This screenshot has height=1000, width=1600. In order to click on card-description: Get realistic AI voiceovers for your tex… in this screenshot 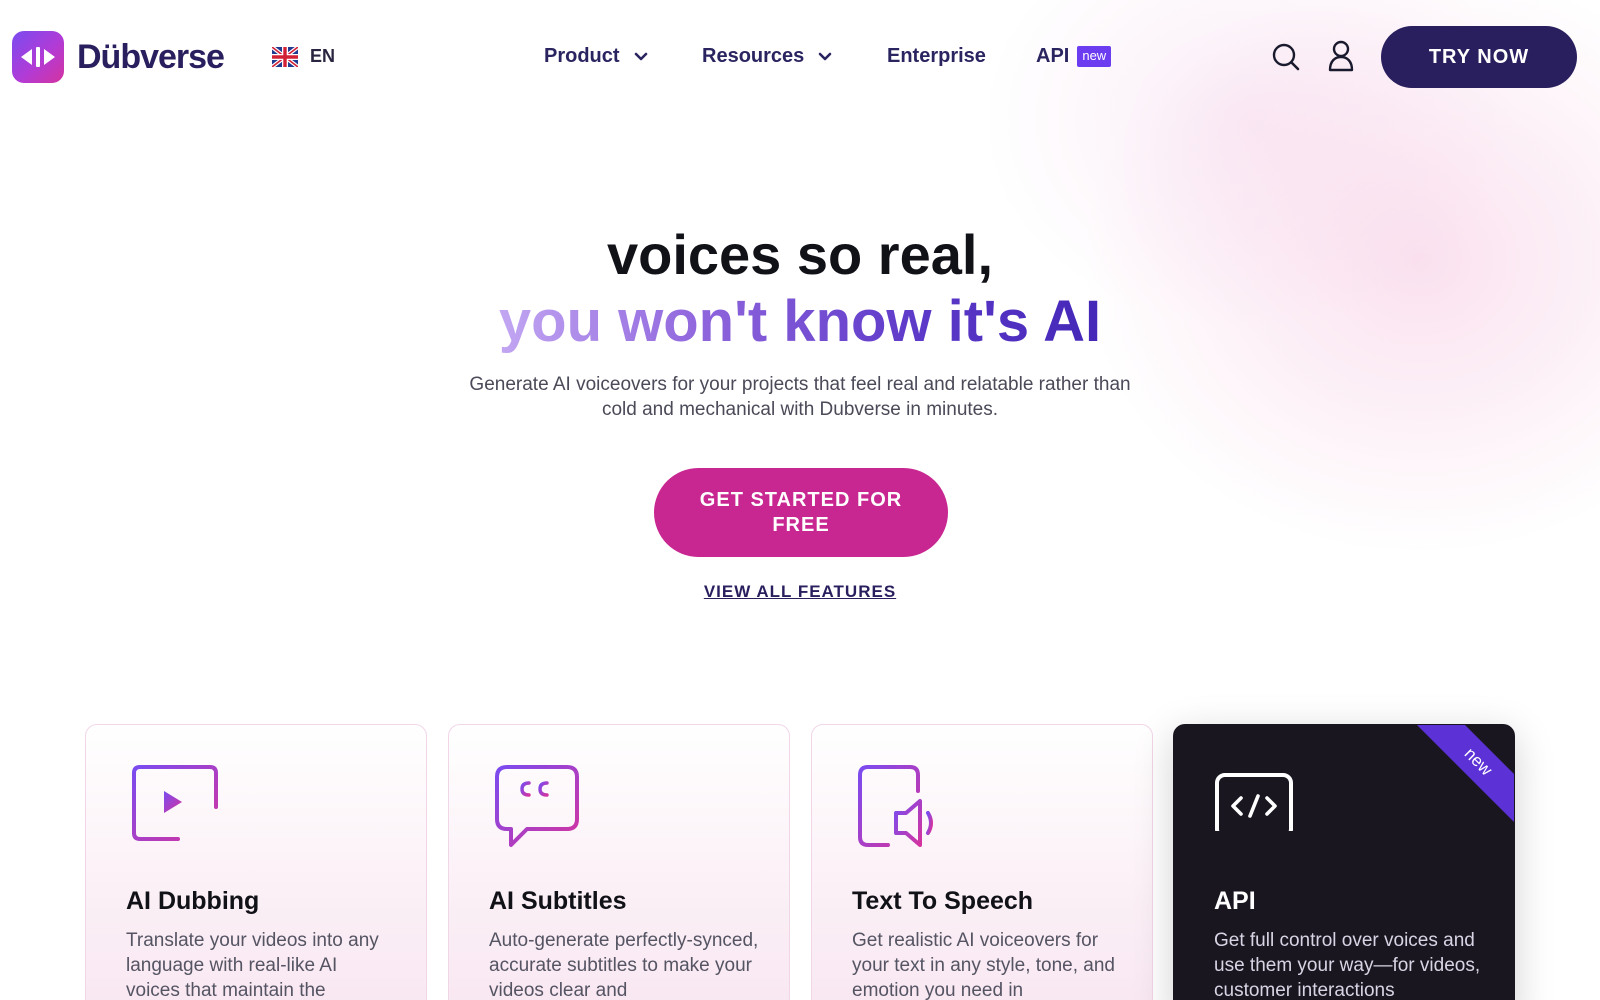, I will do `click(983, 965)`.